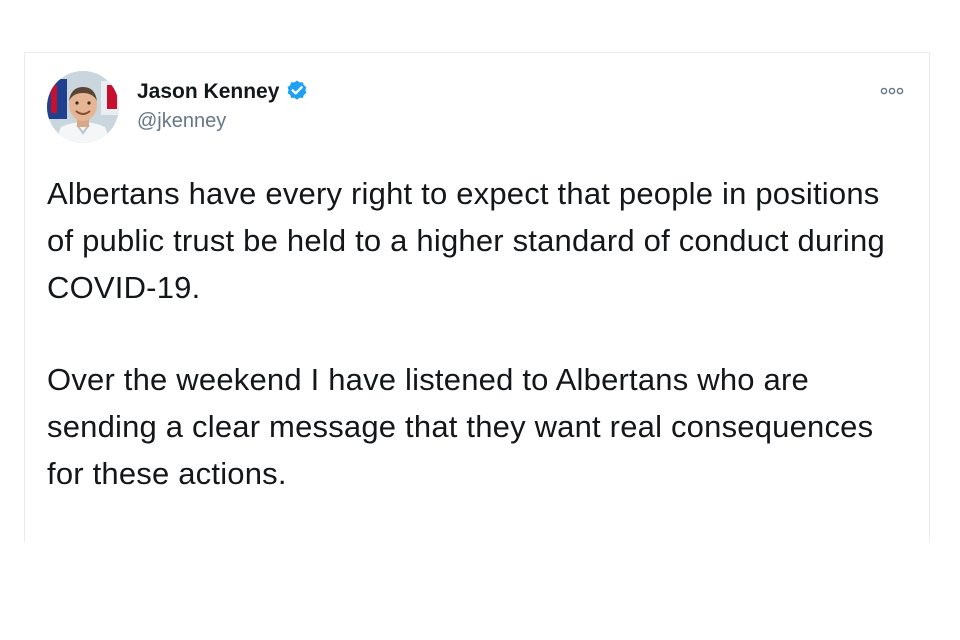  Describe the element at coordinates (208, 91) in the screenshot. I see `author-display-name: Jason Kenney` at that location.